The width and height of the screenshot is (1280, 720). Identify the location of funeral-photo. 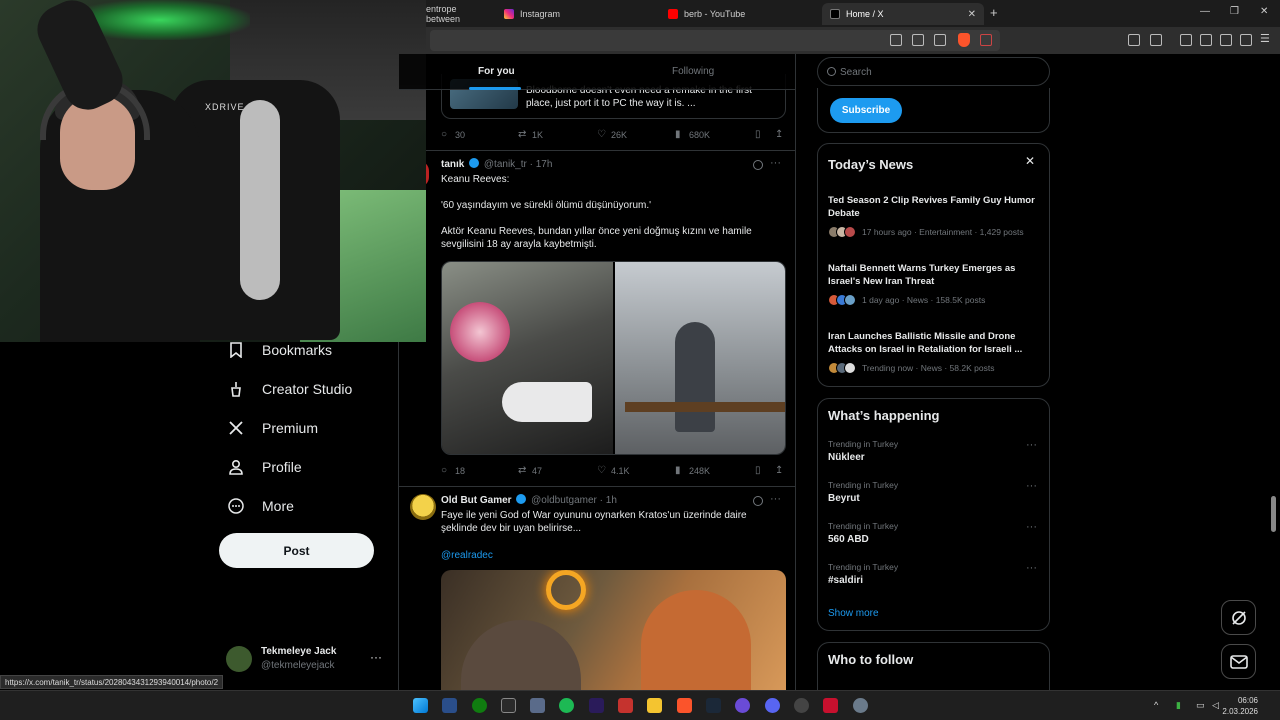
(527, 358).